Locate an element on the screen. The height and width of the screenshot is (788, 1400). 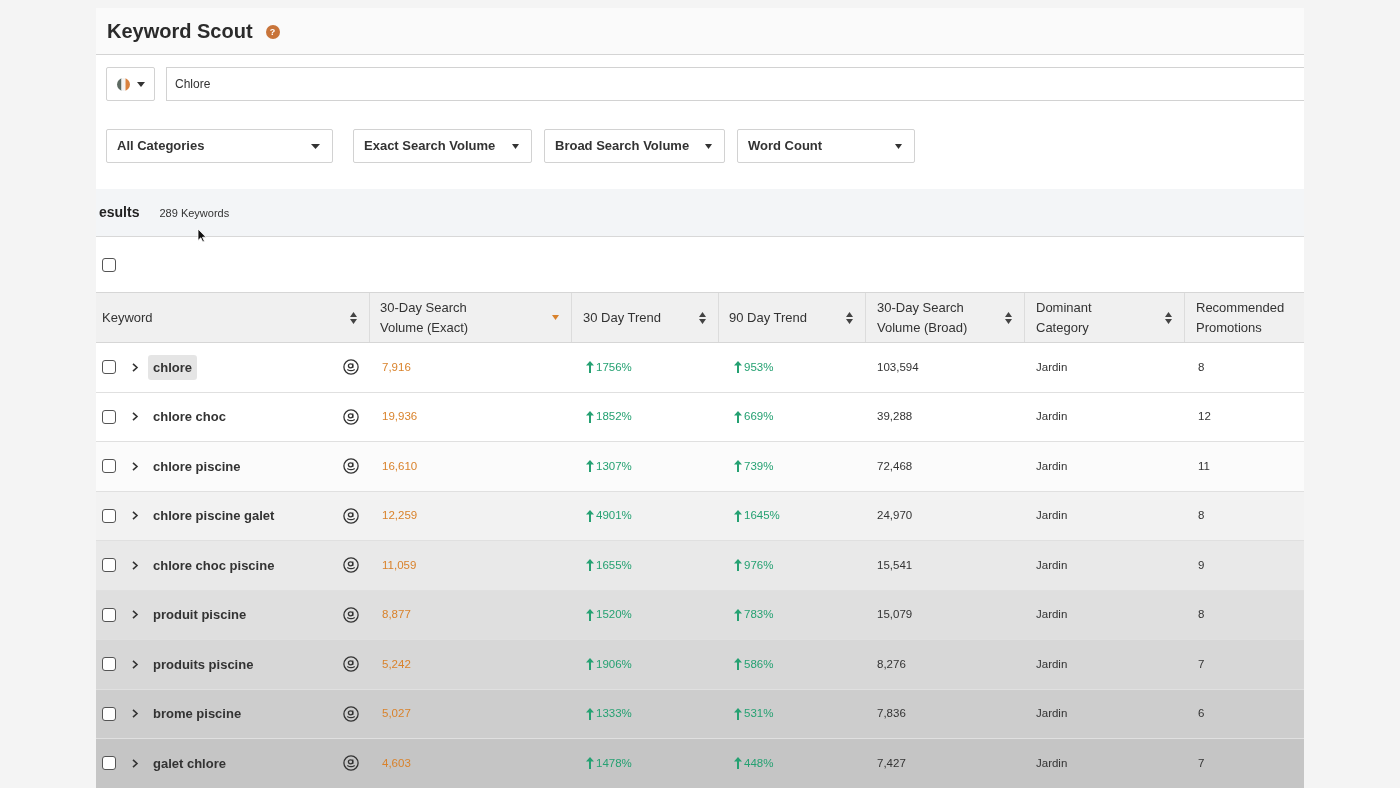
trend-value: 1478% is located at coordinates (614, 763).